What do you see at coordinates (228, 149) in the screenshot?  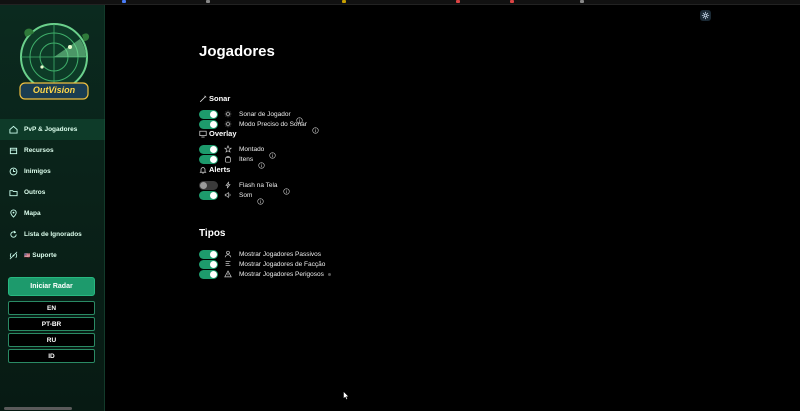 I see `star-icon` at bounding box center [228, 149].